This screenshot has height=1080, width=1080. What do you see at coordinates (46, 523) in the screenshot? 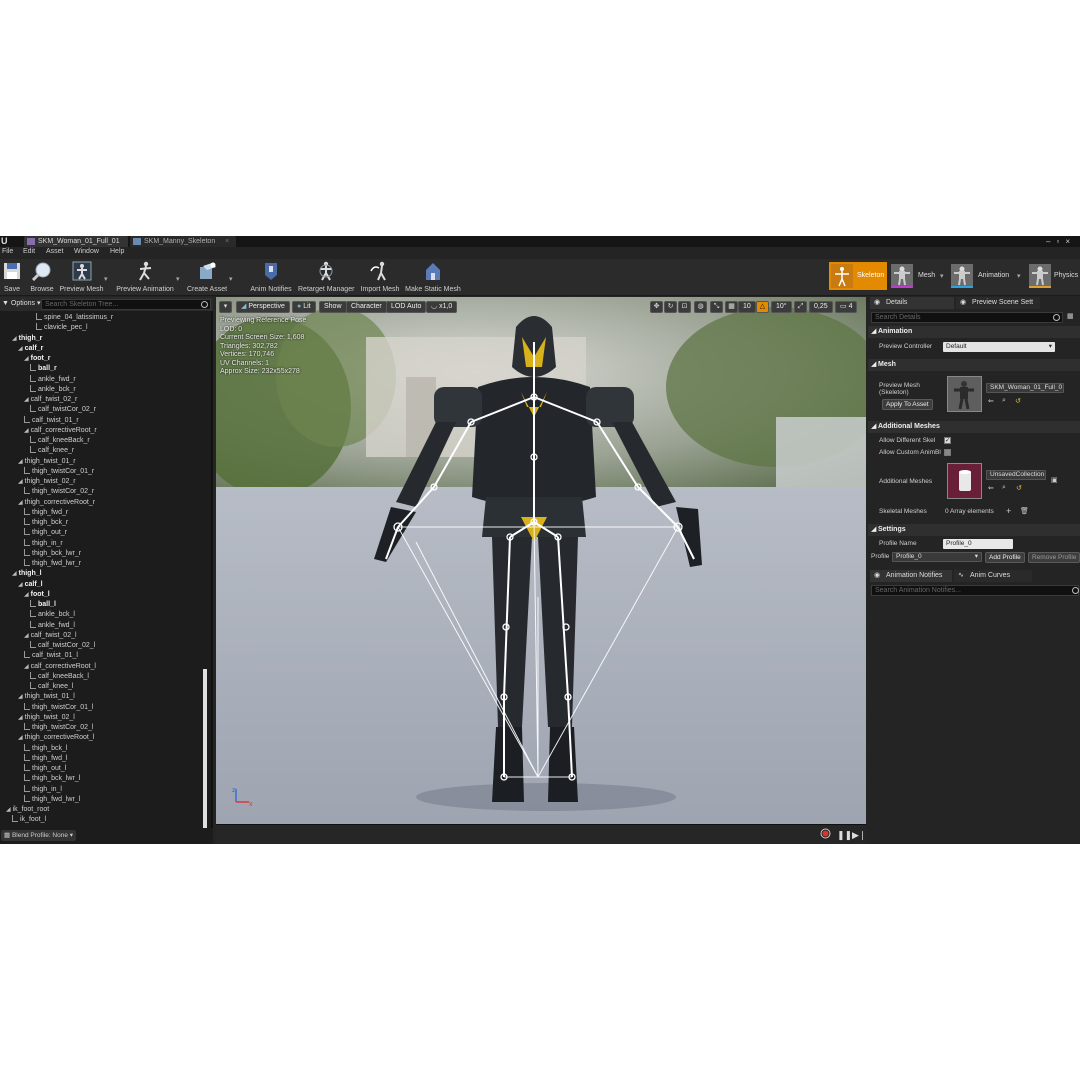
I see `tree-row-thigh-bck-r: thigh_bck_r` at bounding box center [46, 523].